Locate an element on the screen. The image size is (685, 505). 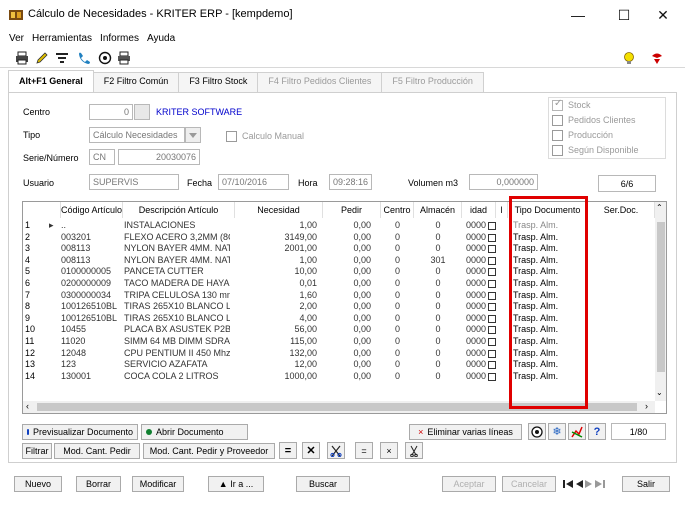
print-icon is located at coordinates (22, 58).